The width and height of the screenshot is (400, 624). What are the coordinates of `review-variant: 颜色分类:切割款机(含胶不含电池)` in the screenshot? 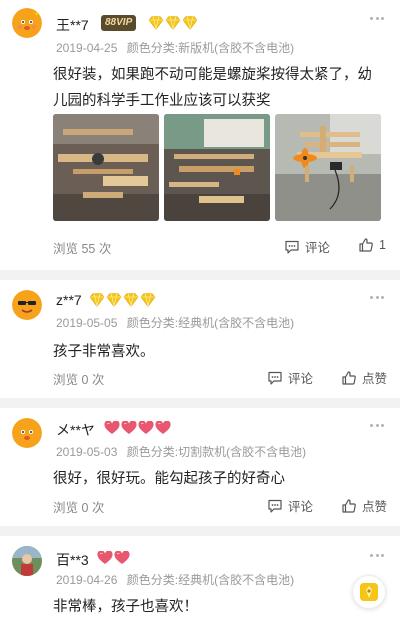 It's located at (216, 452).